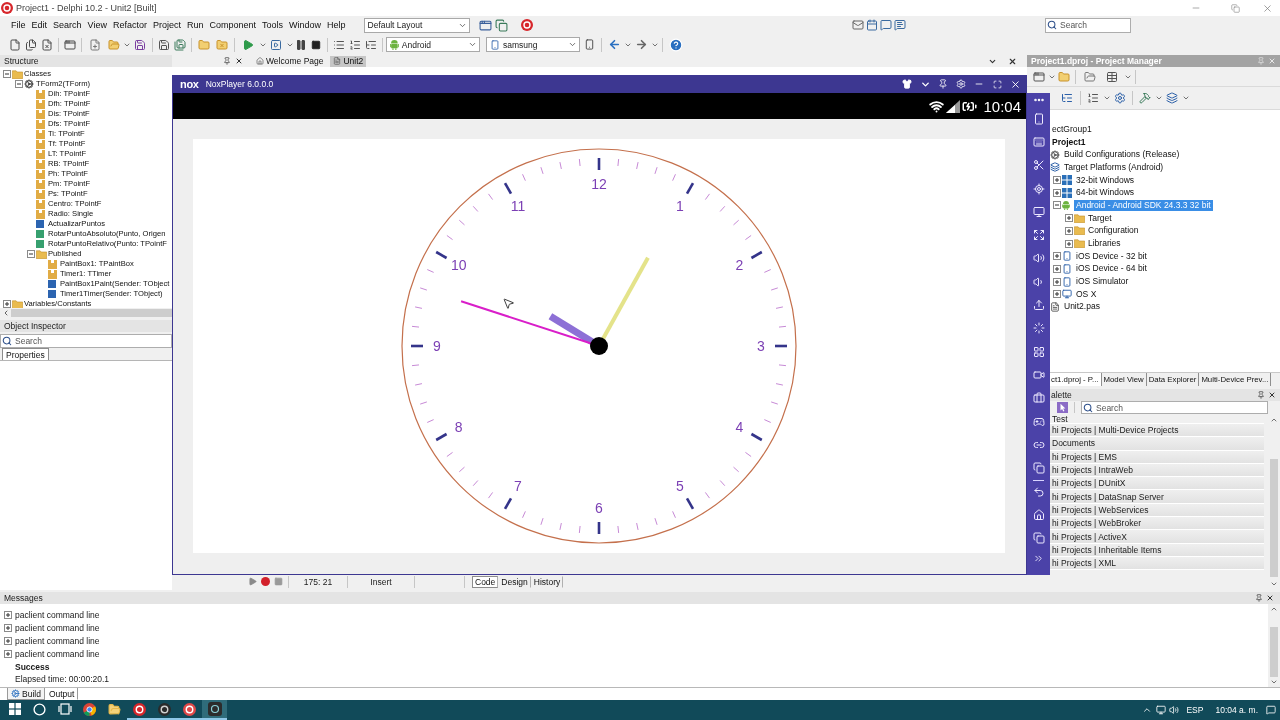  Describe the element at coordinates (1195, 710) in the screenshot. I see `language-indicator: ESP` at that location.